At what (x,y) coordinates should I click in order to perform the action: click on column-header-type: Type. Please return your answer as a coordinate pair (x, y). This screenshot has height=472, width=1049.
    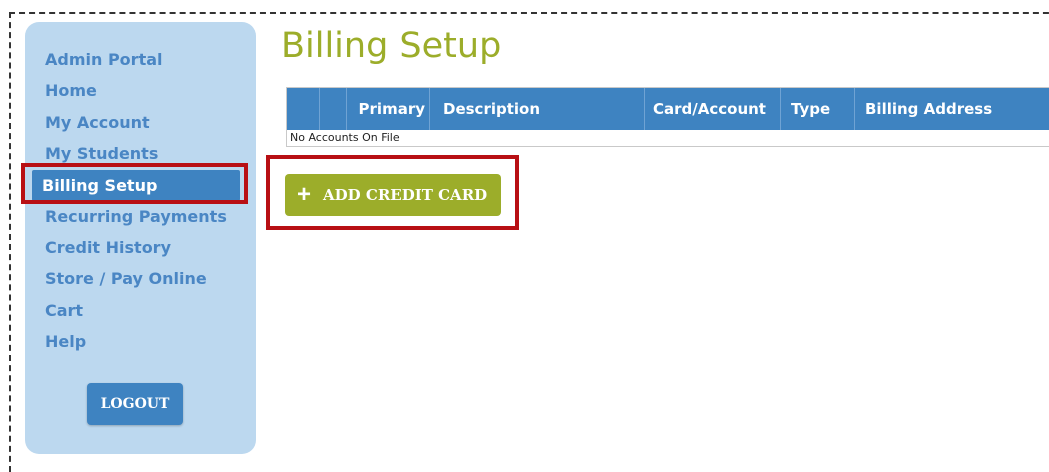
    Looking at the image, I should click on (818, 109).